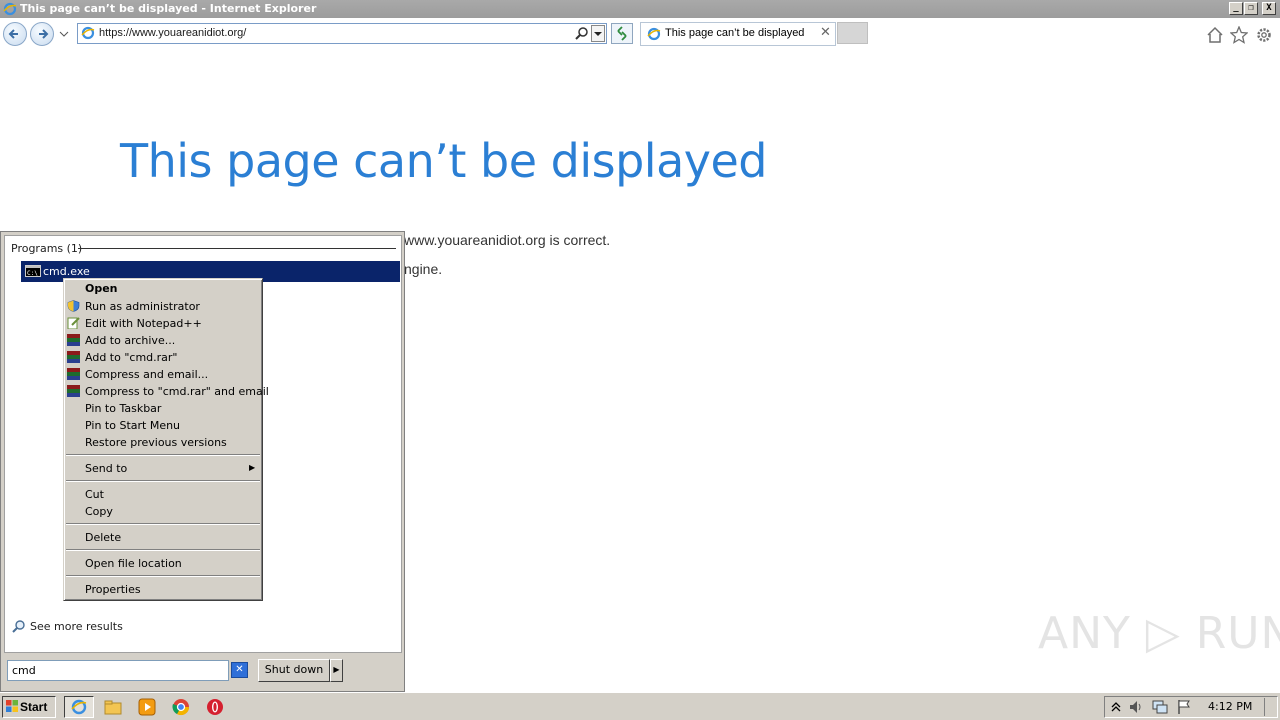 The width and height of the screenshot is (1280, 720). I want to click on show-hidden-icon, so click(1116, 707).